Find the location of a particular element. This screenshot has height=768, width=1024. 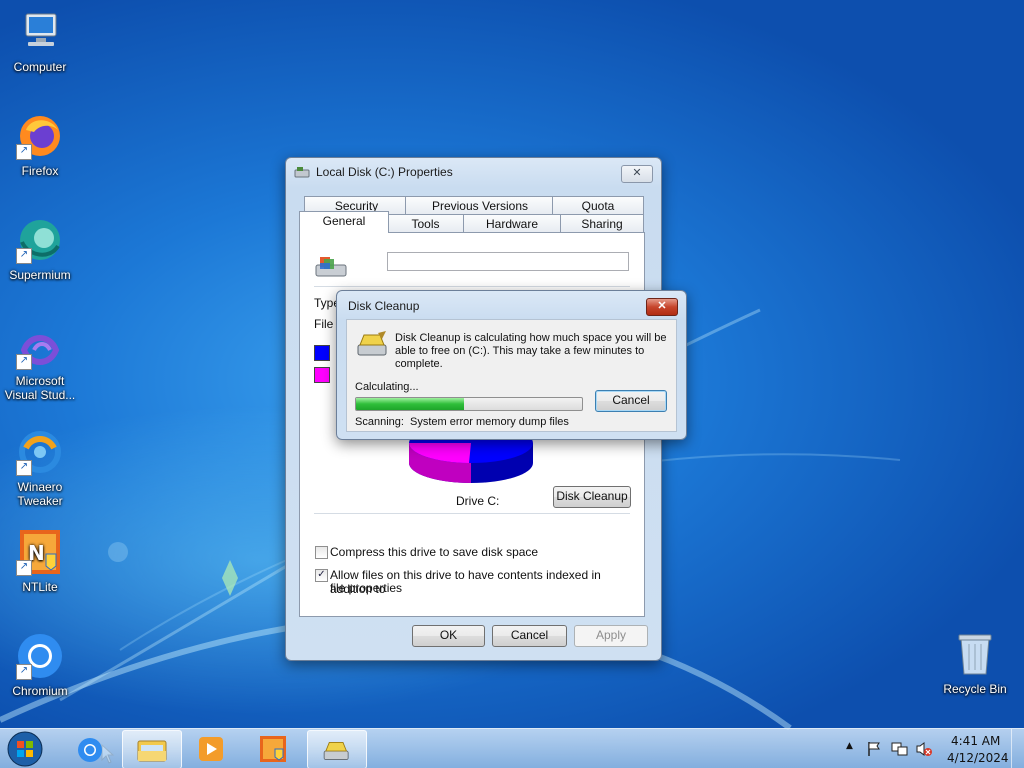

show-desktop-button is located at coordinates (1017, 748).